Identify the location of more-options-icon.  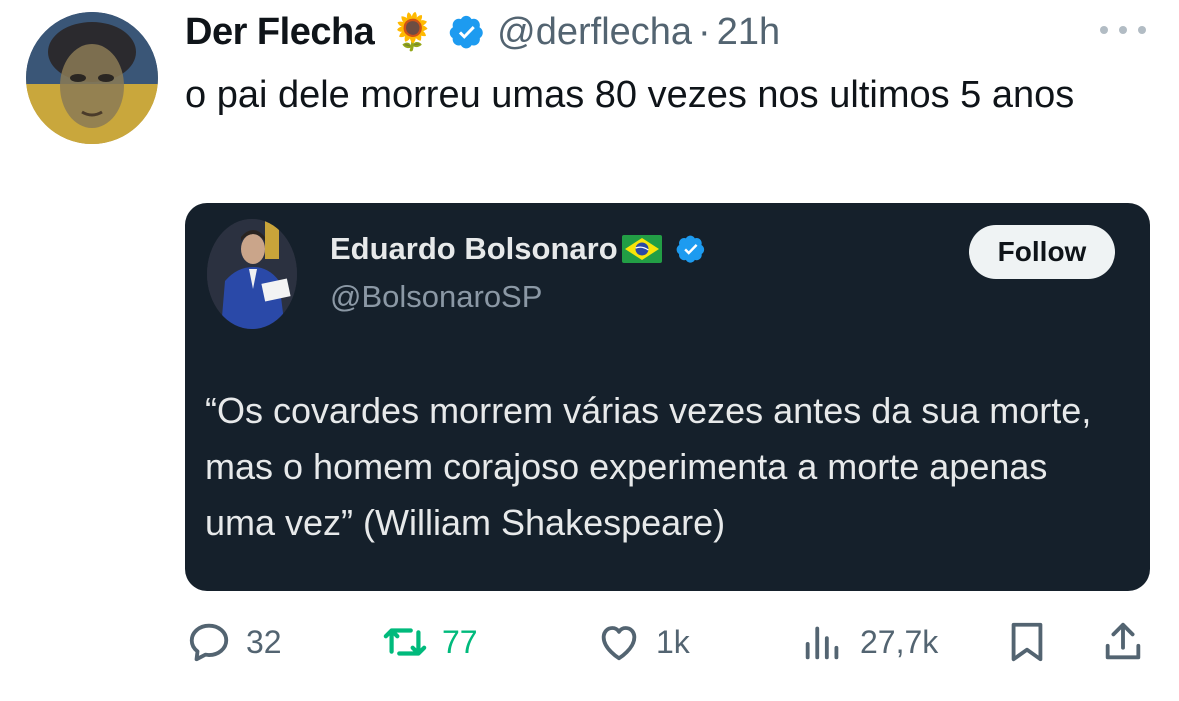
(1123, 30).